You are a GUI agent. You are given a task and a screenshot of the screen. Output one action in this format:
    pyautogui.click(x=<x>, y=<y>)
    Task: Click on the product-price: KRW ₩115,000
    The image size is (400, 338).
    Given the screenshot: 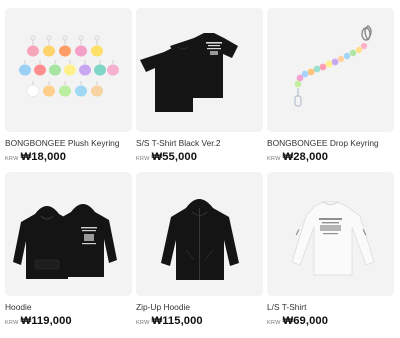 What is the action you would take?
    pyautogui.click(x=199, y=321)
    